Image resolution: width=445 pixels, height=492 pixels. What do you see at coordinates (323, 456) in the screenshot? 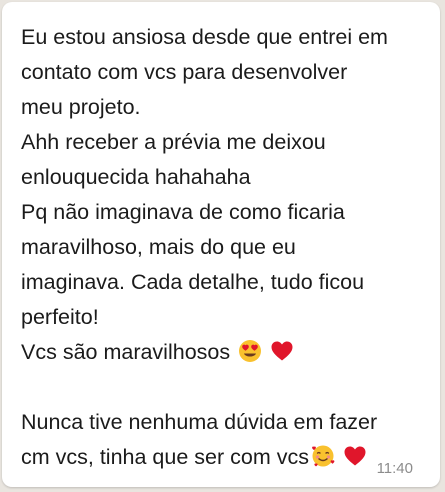
I see `smiling-face-with-hearts-emoji-icon` at bounding box center [323, 456].